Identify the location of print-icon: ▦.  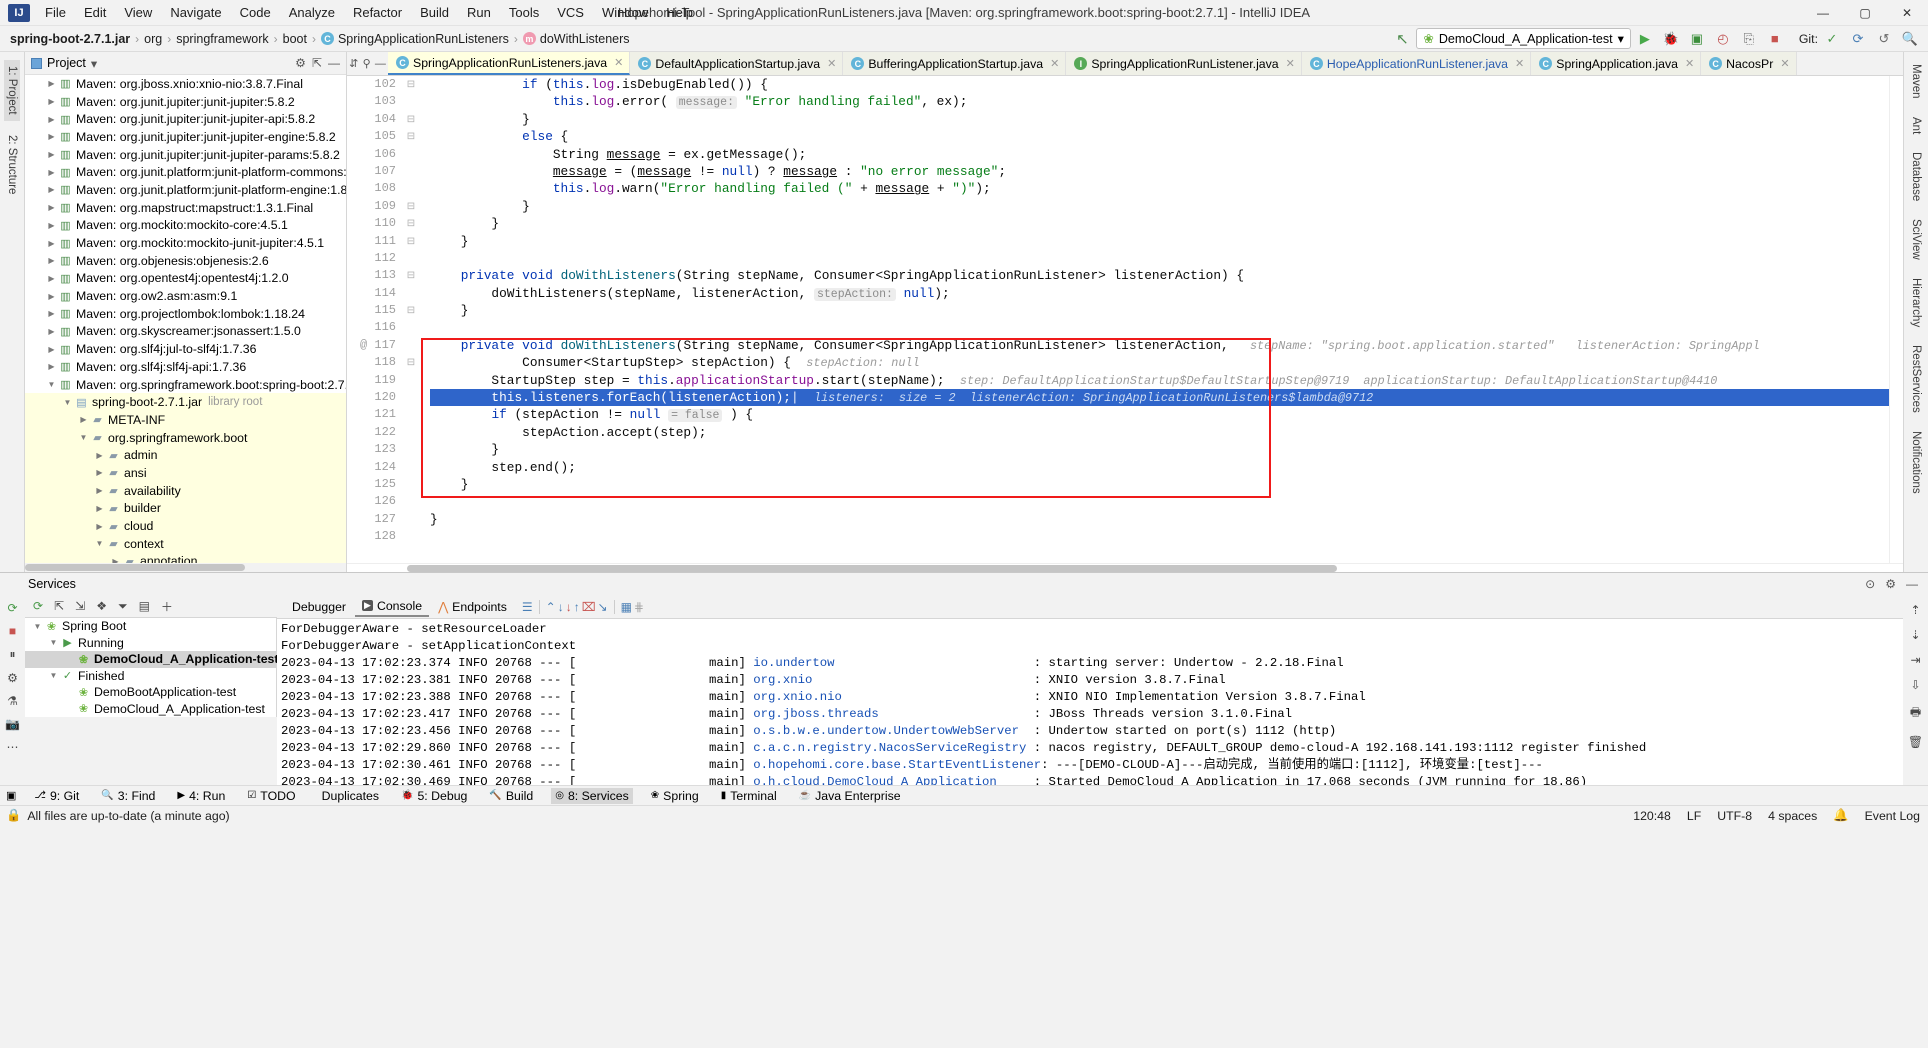
(626, 607).